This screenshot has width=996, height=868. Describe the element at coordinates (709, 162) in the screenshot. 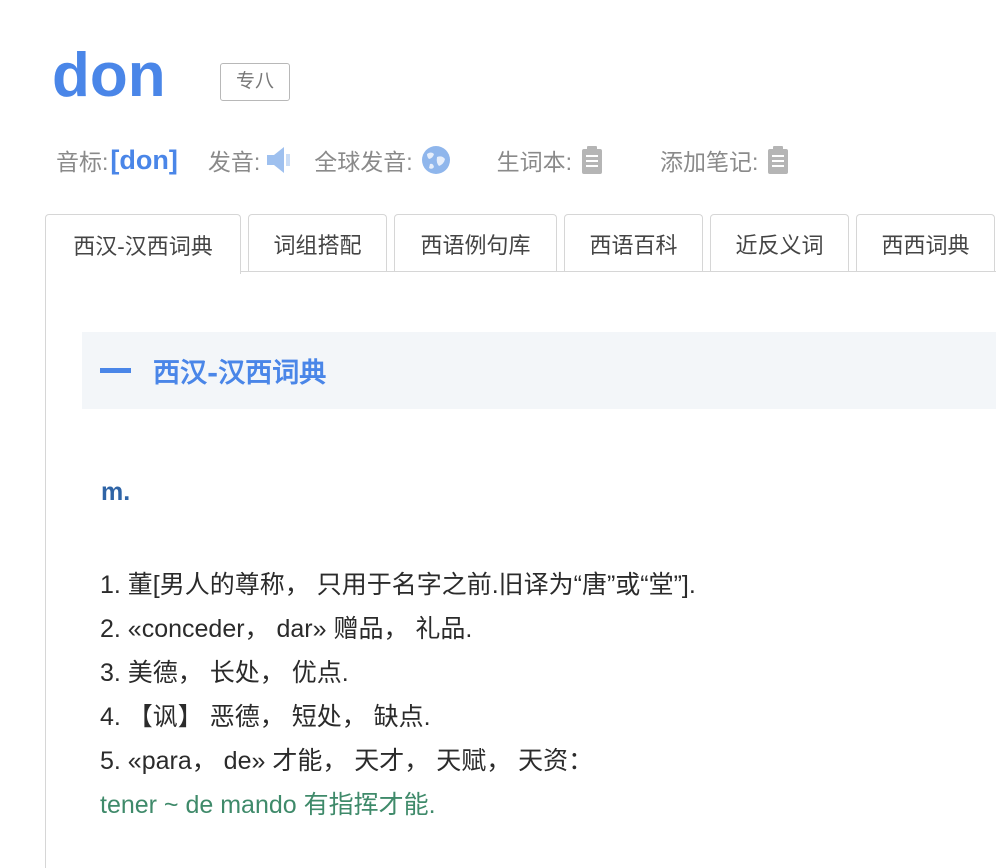

I see `add-note-label: 添加笔记:` at that location.